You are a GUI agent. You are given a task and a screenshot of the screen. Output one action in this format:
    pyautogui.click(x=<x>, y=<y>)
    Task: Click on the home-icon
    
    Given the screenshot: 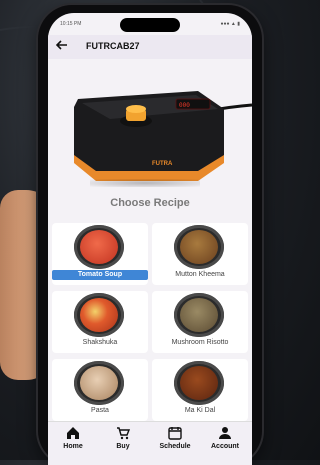 What is the action you would take?
    pyautogui.click(x=73, y=433)
    